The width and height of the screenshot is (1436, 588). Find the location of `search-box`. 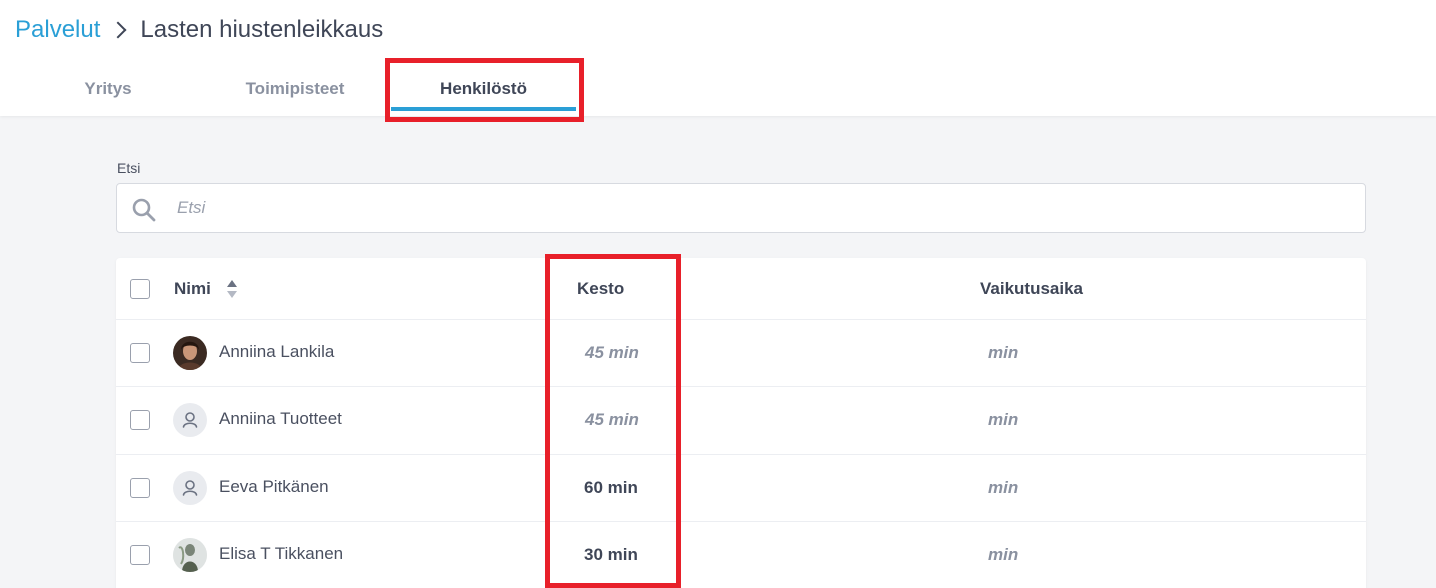

search-box is located at coordinates (741, 208).